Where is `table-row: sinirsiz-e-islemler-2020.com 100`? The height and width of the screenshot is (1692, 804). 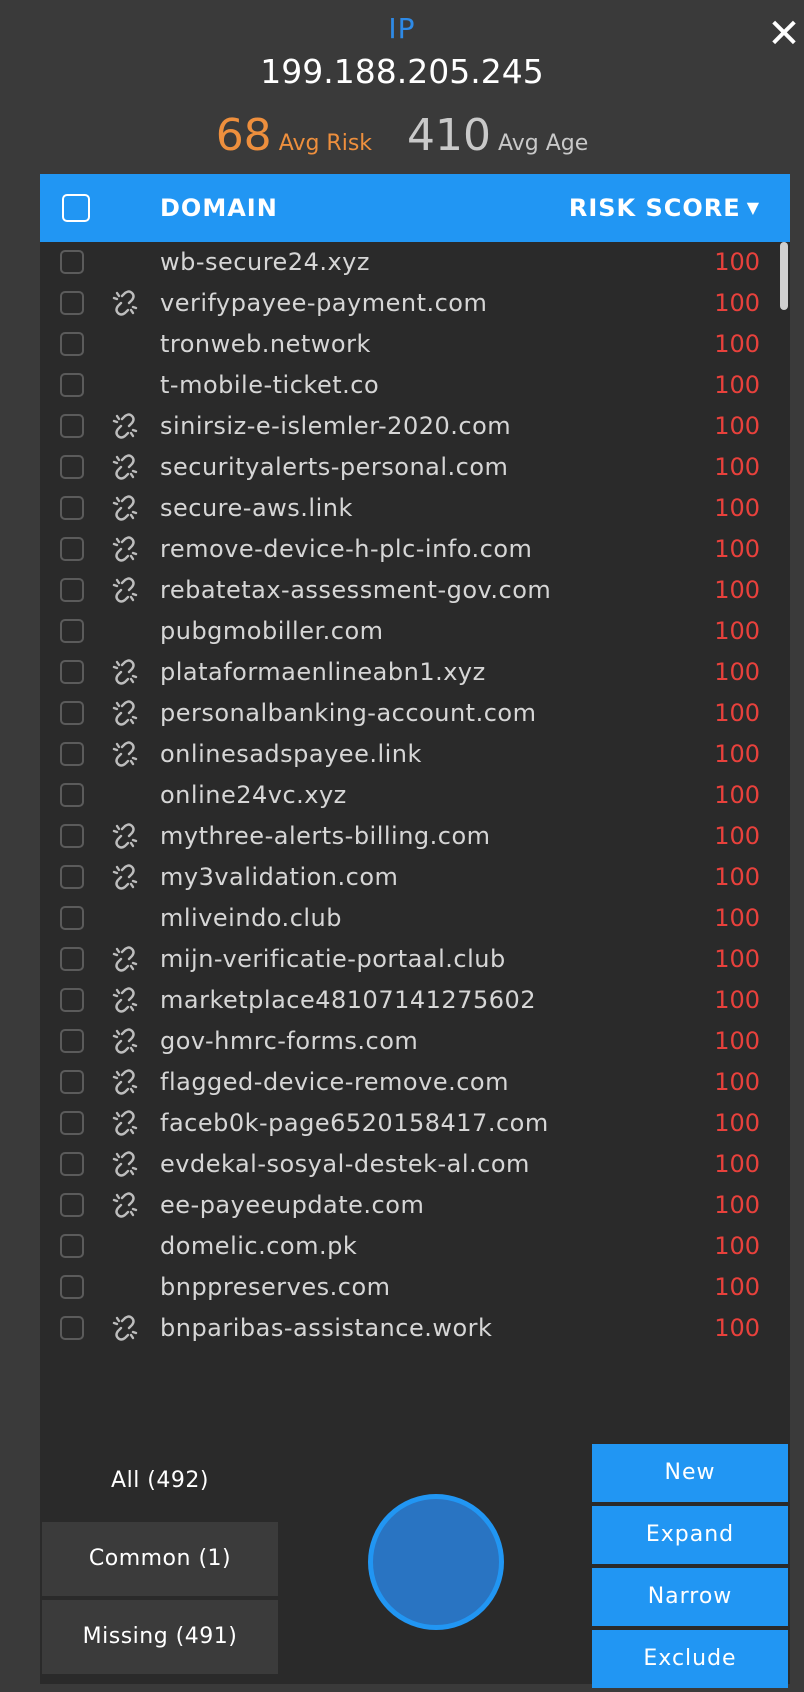 table-row: sinirsiz-e-islemler-2020.com 100 is located at coordinates (415, 428).